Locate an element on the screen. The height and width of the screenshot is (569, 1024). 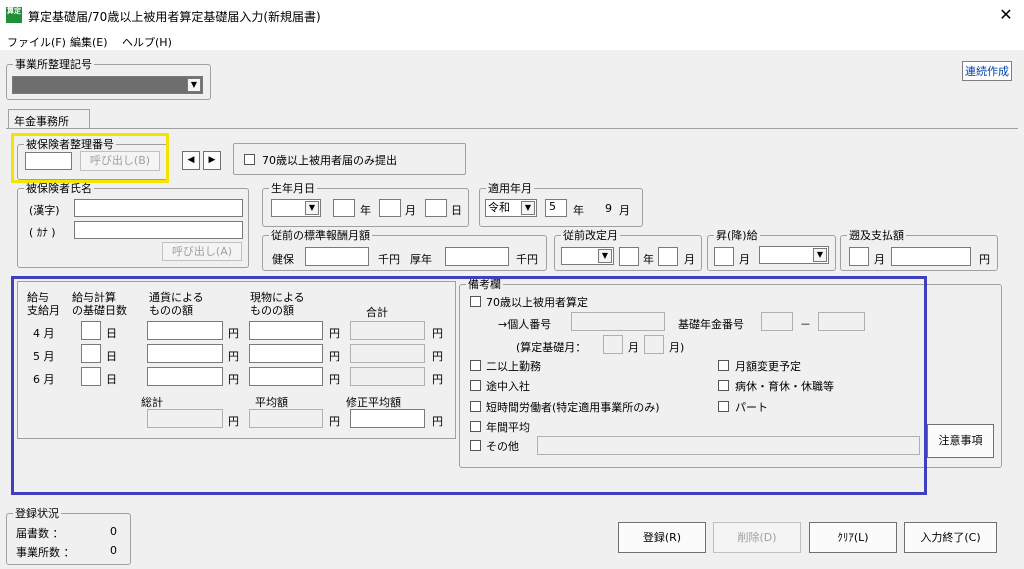
apply-year-value: 5 is located at coordinates (552, 206).